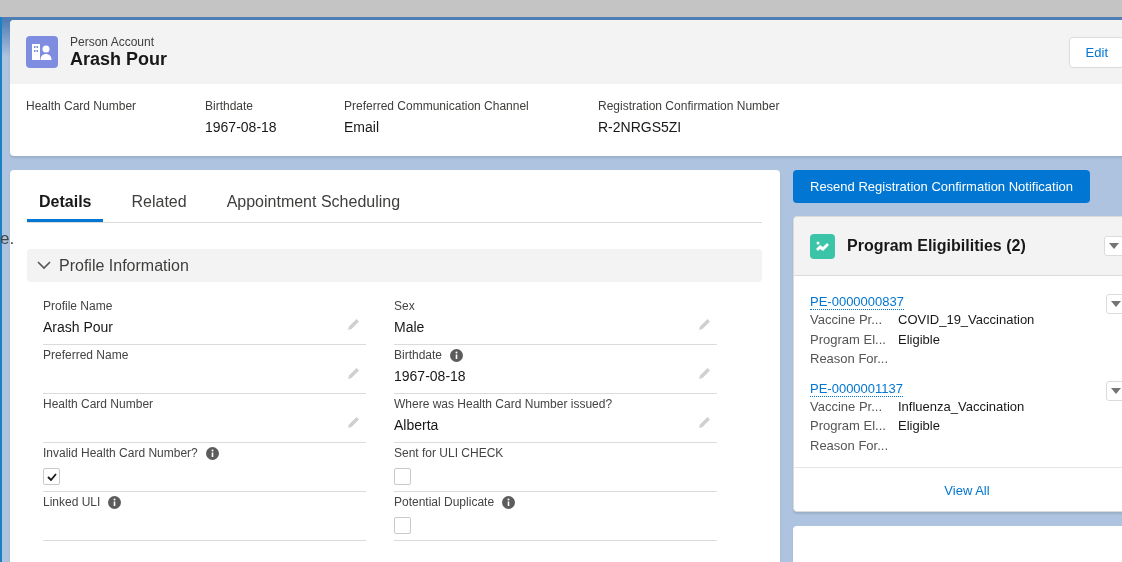  I want to click on edit-button: Edit, so click(1095, 52).